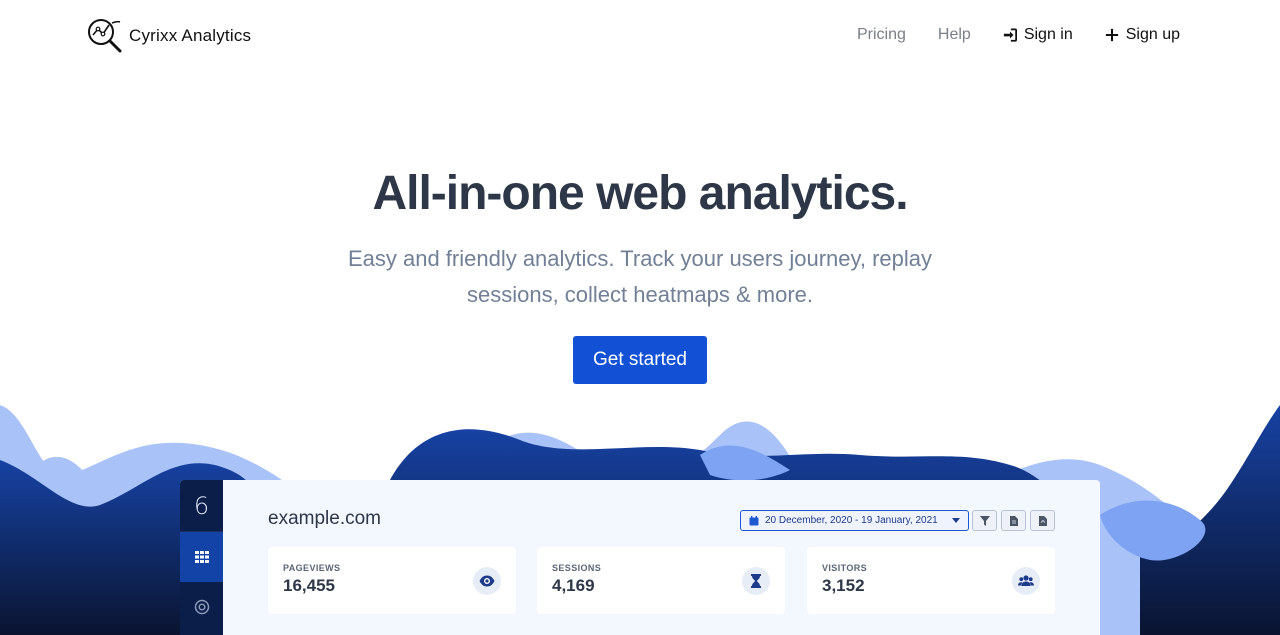 This screenshot has width=1280, height=635. What do you see at coordinates (201, 607) in the screenshot?
I see `target-icon` at bounding box center [201, 607].